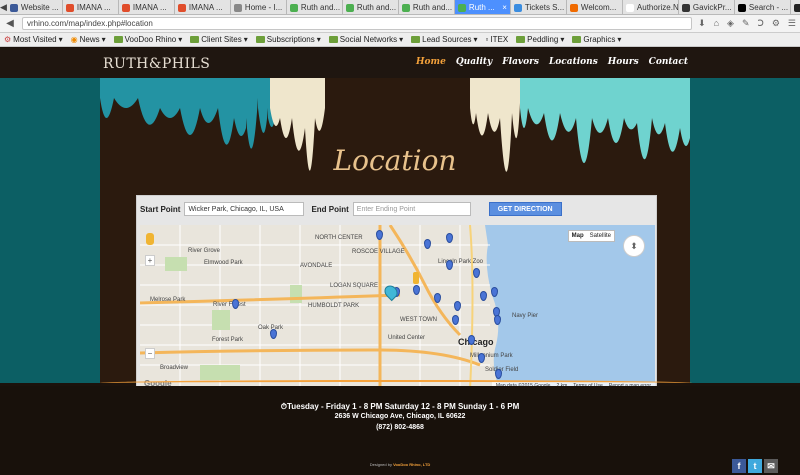 Image resolution: width=800 pixels, height=475 pixels. Describe the element at coordinates (400, 427) in the screenshot. I see `business-phone: (872) 802-4868` at that location.